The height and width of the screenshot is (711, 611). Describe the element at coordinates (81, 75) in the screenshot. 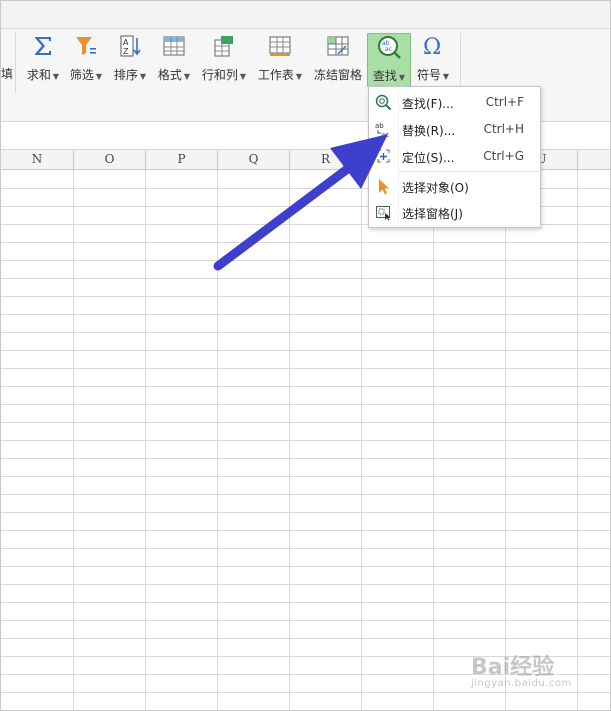

I see `filter-label: 筛选` at that location.